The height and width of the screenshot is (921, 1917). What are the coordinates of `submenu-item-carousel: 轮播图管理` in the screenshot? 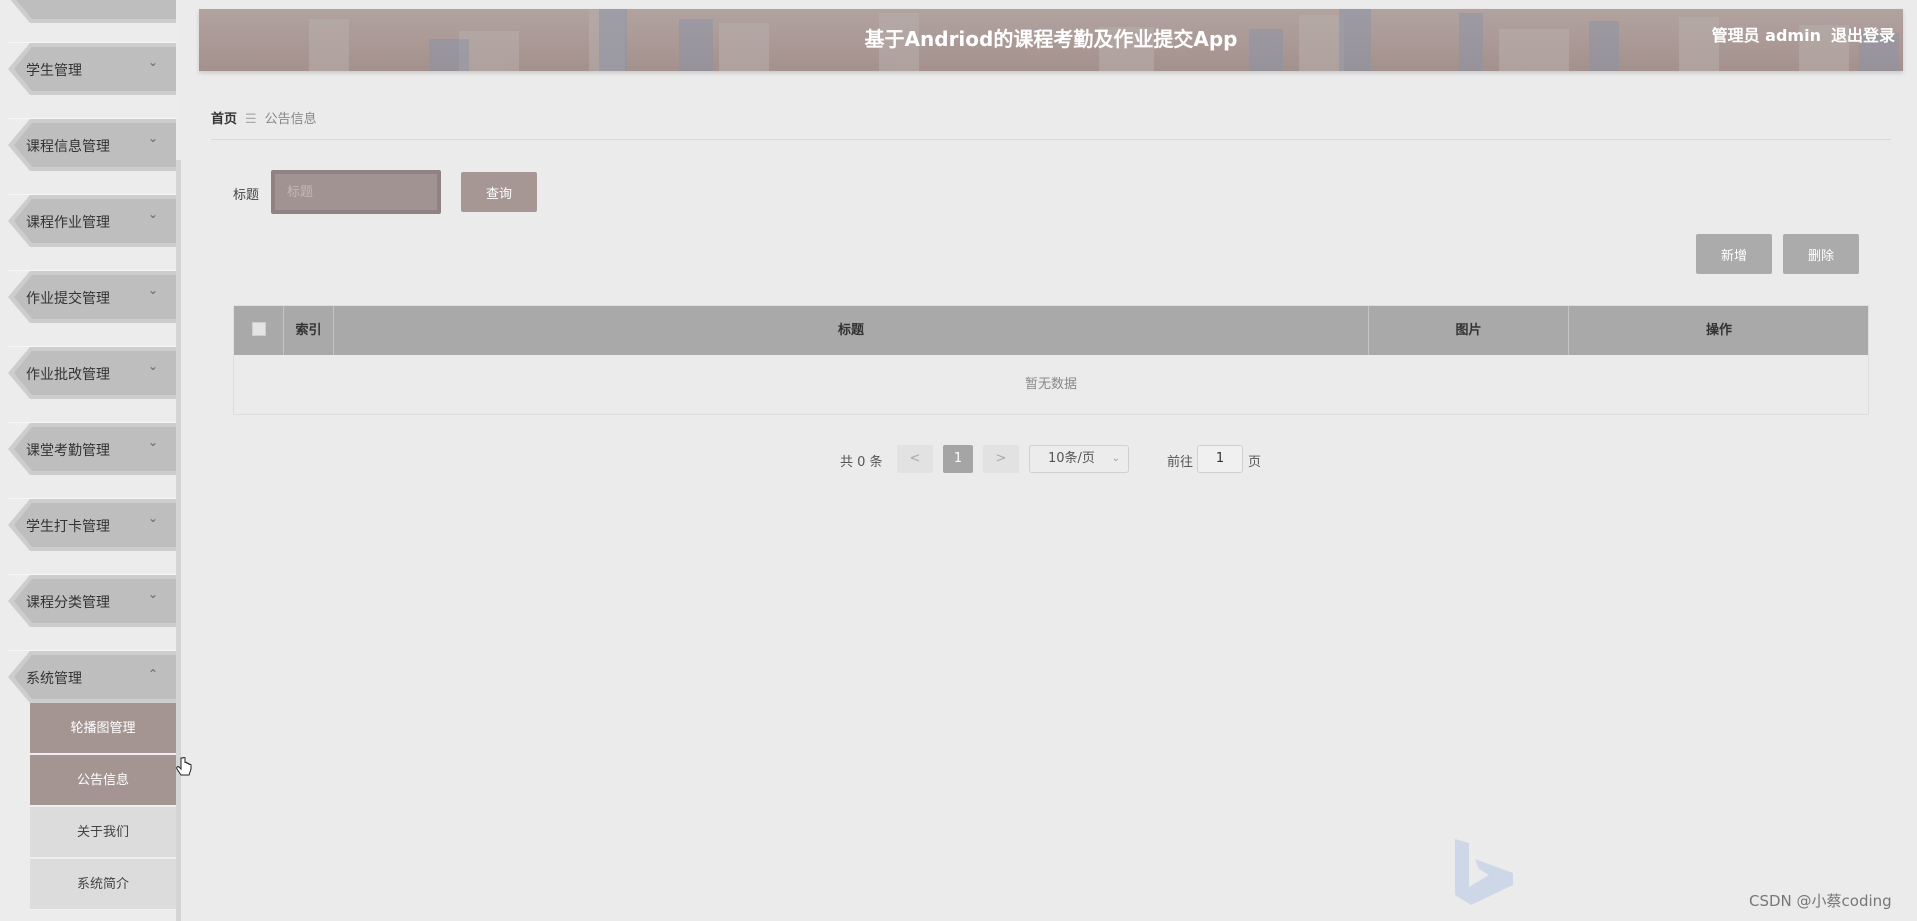 It's located at (103, 728).